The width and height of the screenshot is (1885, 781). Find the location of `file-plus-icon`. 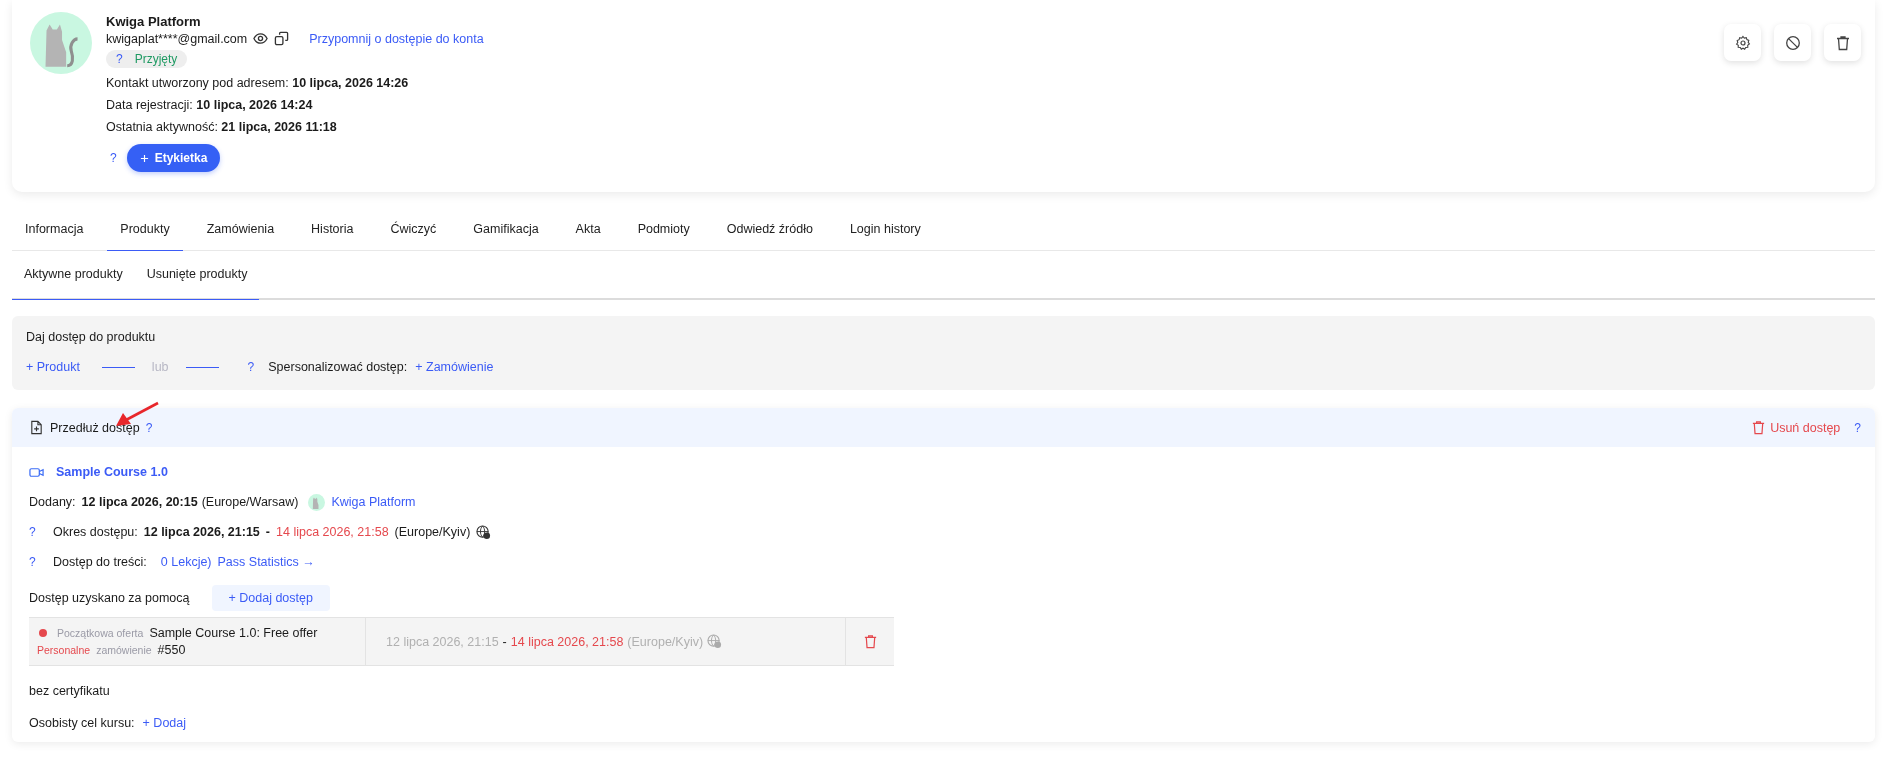

file-plus-icon is located at coordinates (36, 427).